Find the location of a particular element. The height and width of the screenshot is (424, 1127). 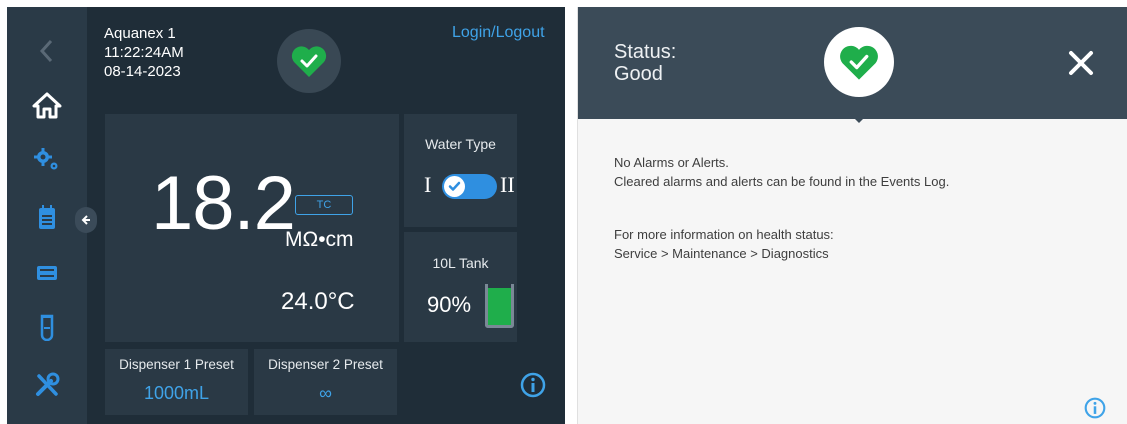

left-arrow-icon is located at coordinates (85, 220).